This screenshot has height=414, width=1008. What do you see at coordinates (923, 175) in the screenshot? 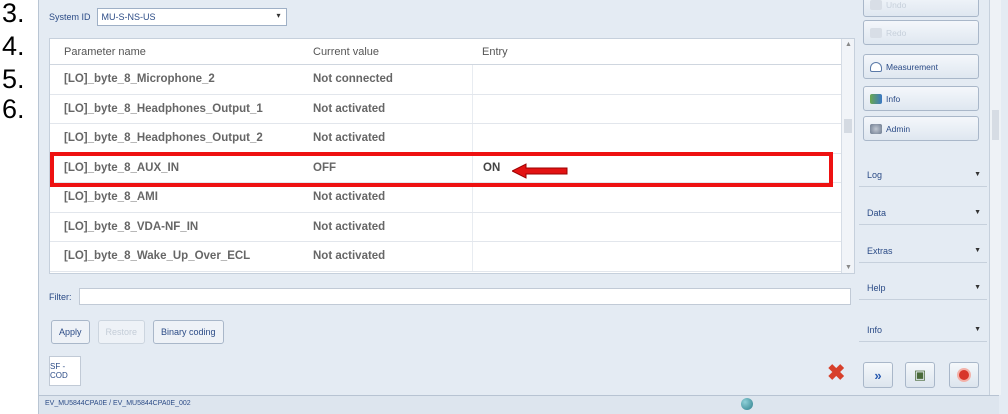
I see `section-log: Log ▼` at bounding box center [923, 175].